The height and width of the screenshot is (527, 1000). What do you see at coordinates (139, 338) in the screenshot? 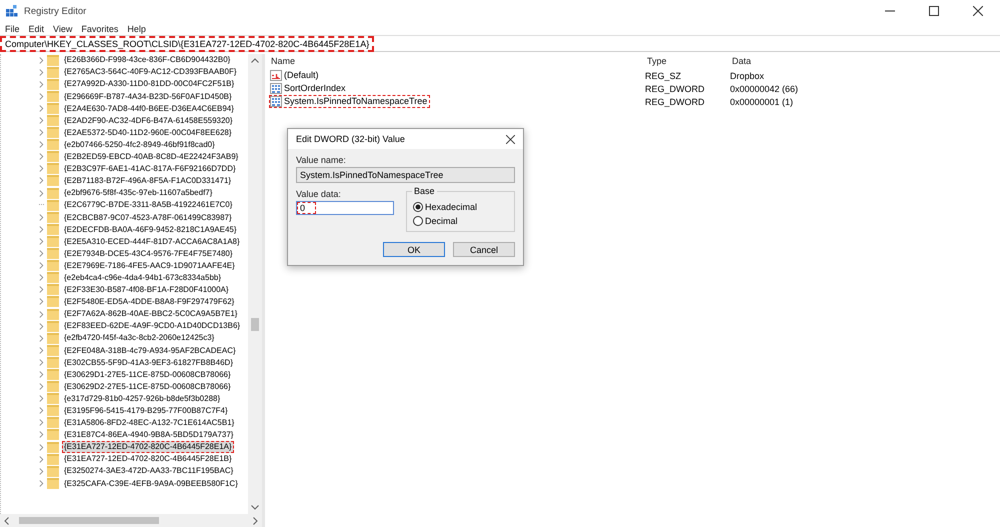
I see `tree-item: {e2fb4720-f45f-4a3c-8cb2-2060e12425c3}` at bounding box center [139, 338].